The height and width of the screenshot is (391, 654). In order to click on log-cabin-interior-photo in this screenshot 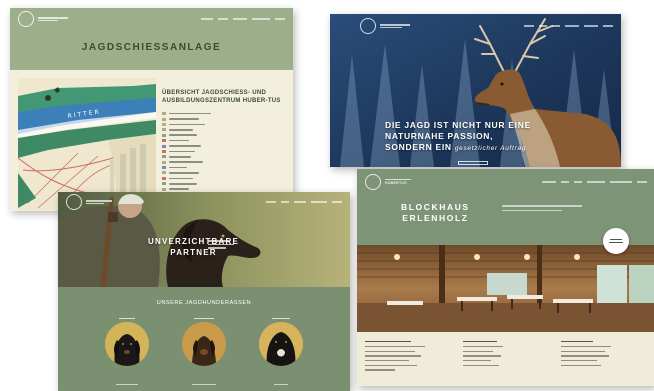, I will do `click(505, 288)`.